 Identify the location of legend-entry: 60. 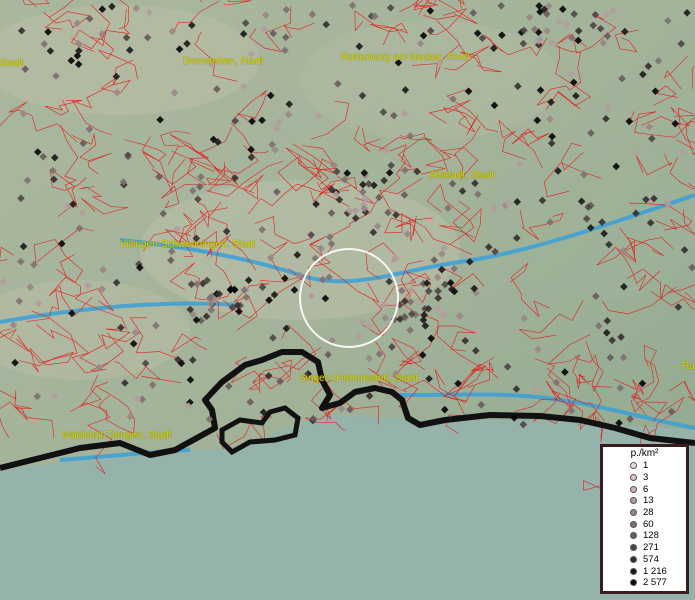
(644, 524).